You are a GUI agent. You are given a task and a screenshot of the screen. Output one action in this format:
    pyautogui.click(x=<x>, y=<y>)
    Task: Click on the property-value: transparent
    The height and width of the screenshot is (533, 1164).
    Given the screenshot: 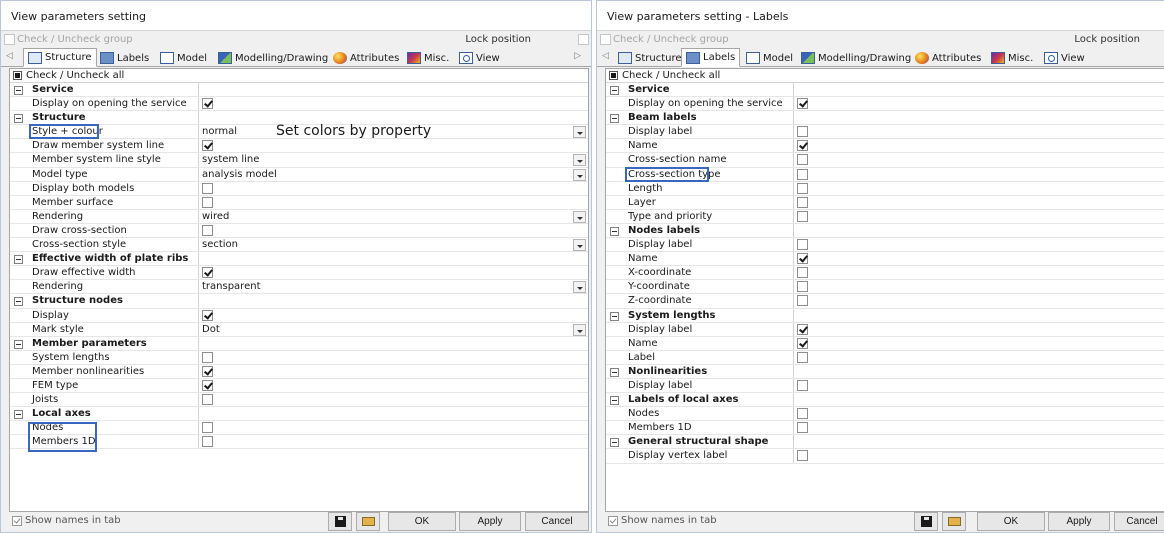 What is the action you would take?
    pyautogui.click(x=231, y=287)
    